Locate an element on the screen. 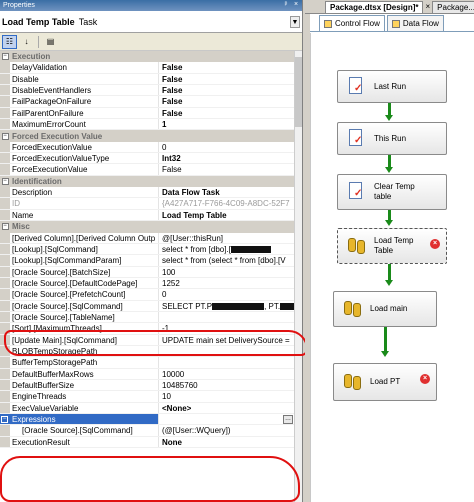 The image size is (474, 502). alphabetical-icon: ↓ is located at coordinates (26, 42).